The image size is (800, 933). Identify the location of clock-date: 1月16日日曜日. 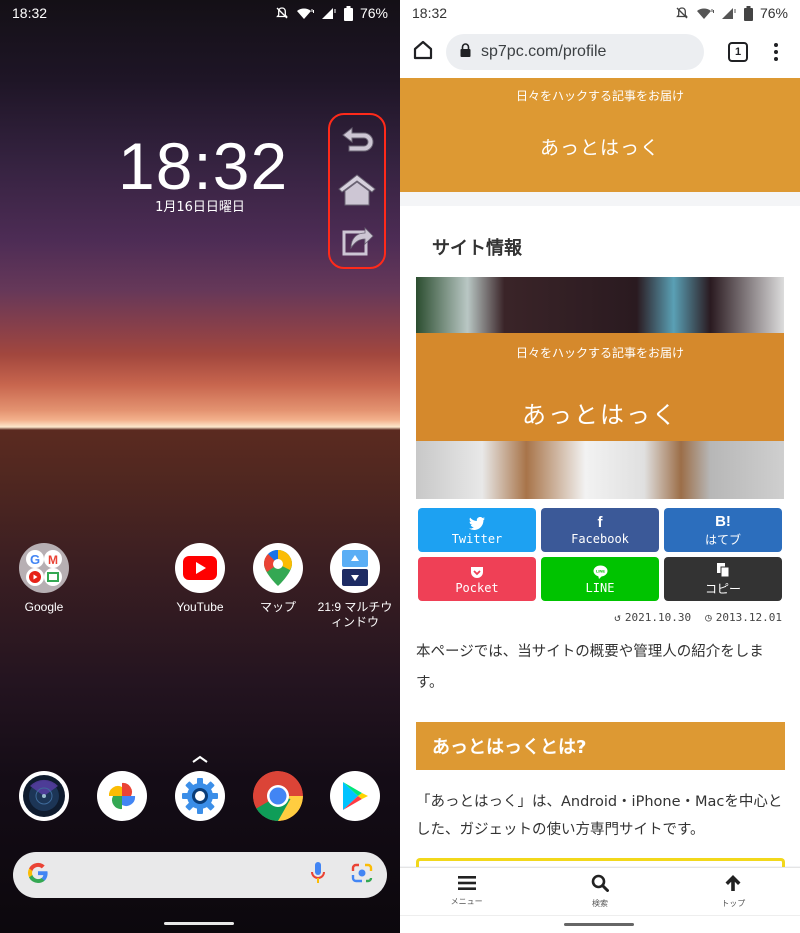
(200, 207).